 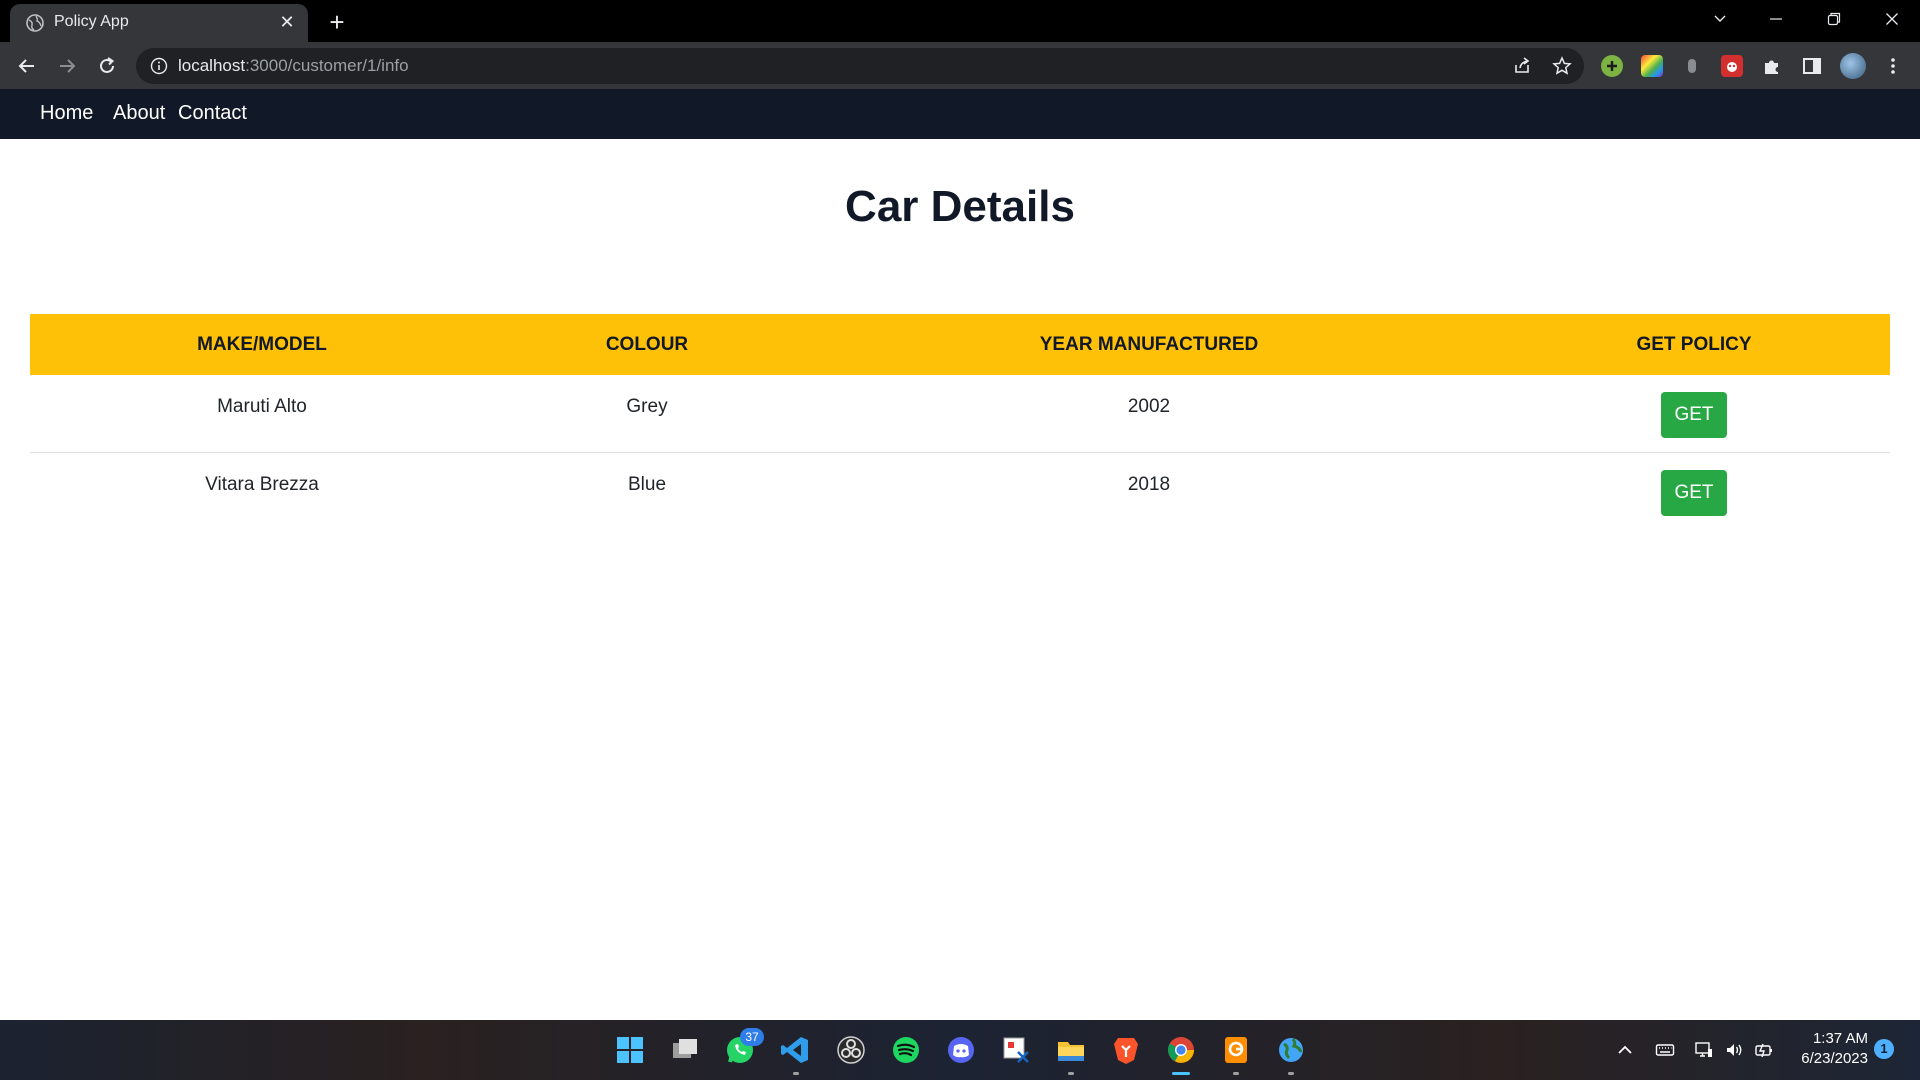 What do you see at coordinates (1834, 19) in the screenshot?
I see `restore-icon` at bounding box center [1834, 19].